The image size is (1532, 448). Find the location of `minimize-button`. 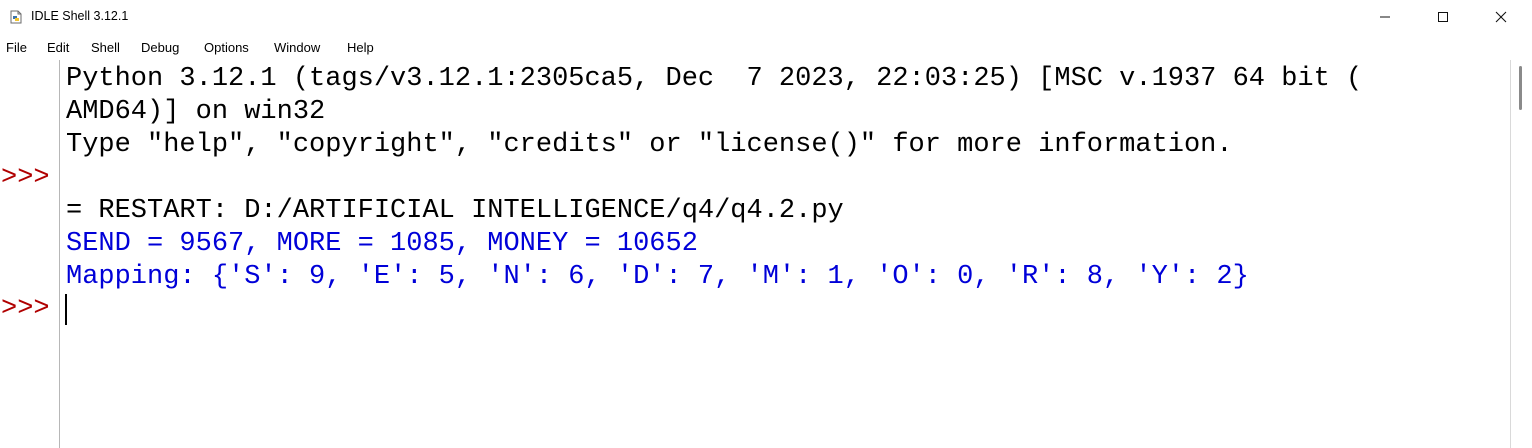

minimize-button is located at coordinates (1385, 17).